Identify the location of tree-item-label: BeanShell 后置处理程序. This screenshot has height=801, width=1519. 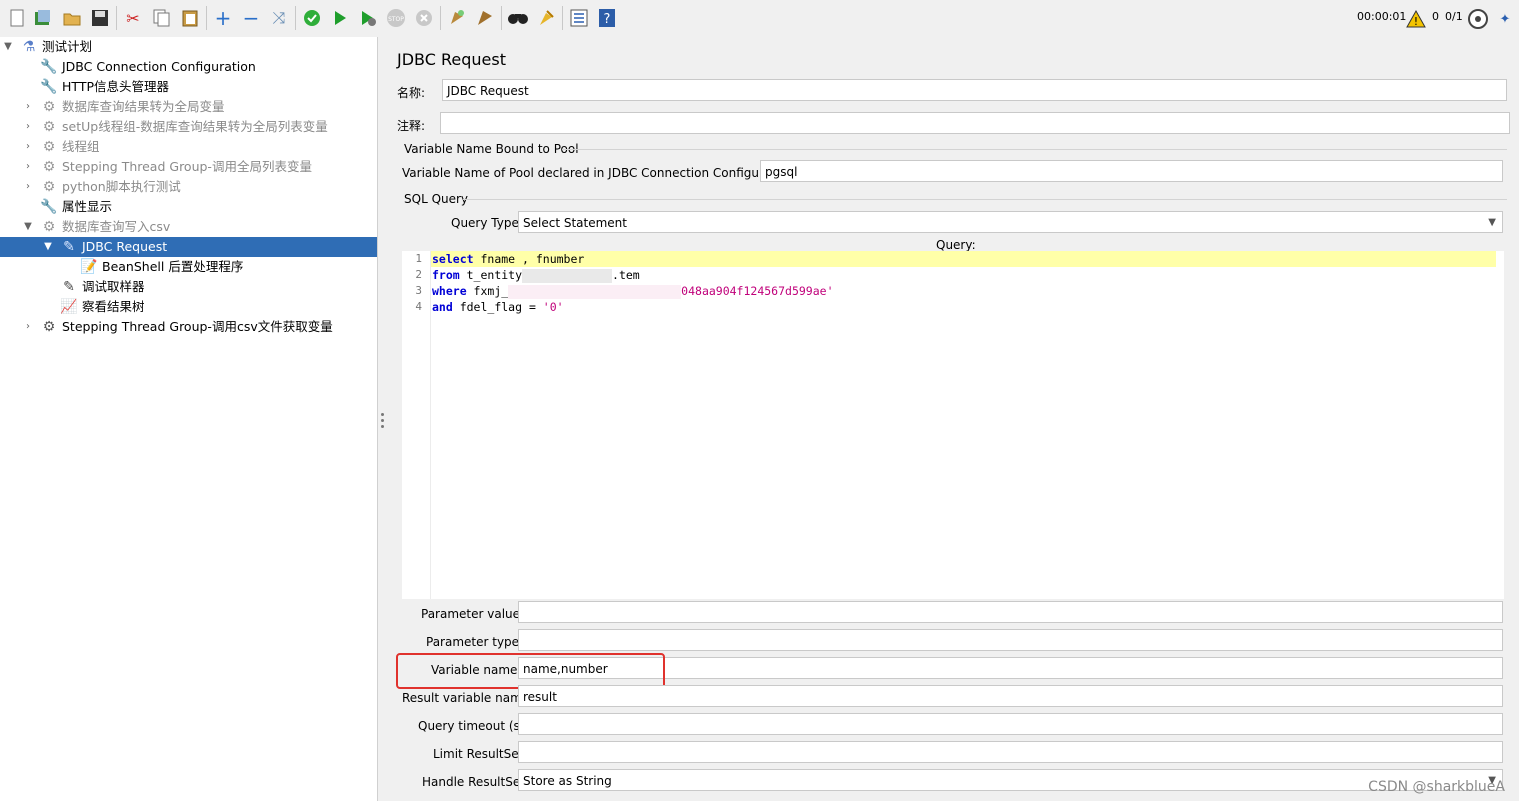
(173, 266).